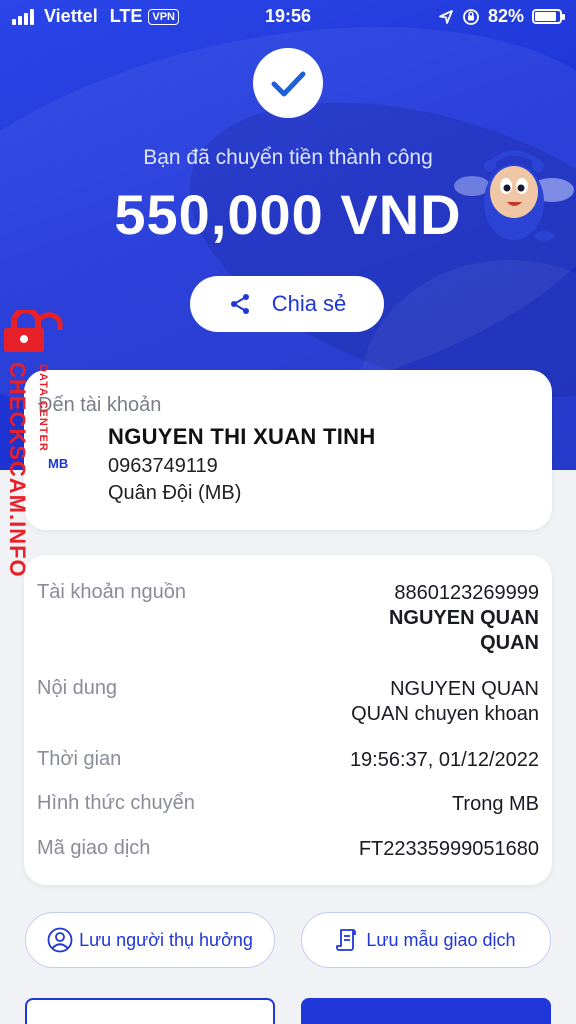  What do you see at coordinates (448, 849) in the screenshot?
I see `detail-value: FT22335999051680` at bounding box center [448, 849].